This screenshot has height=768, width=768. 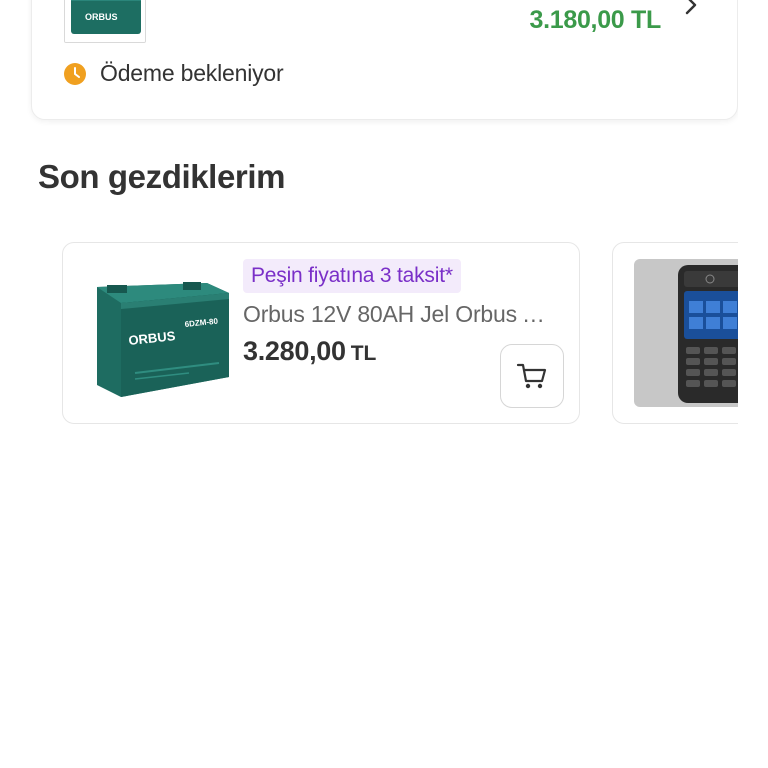 What do you see at coordinates (75, 73) in the screenshot?
I see `clock-icon` at bounding box center [75, 73].